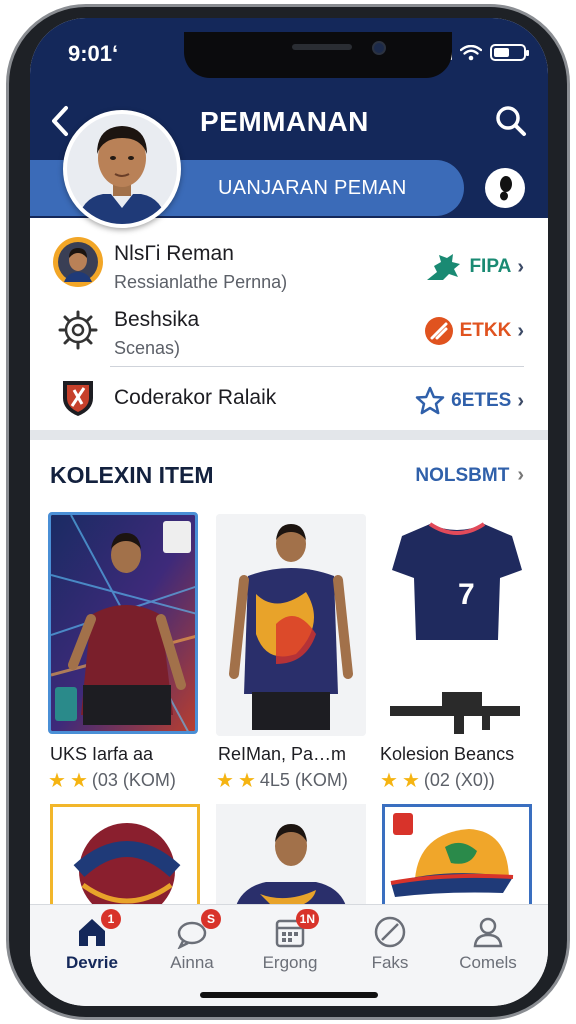 The width and height of the screenshot is (576, 1024). Describe the element at coordinates (312, 188) in the screenshot. I see `pill-label: UANJARAN PEMAN` at that location.